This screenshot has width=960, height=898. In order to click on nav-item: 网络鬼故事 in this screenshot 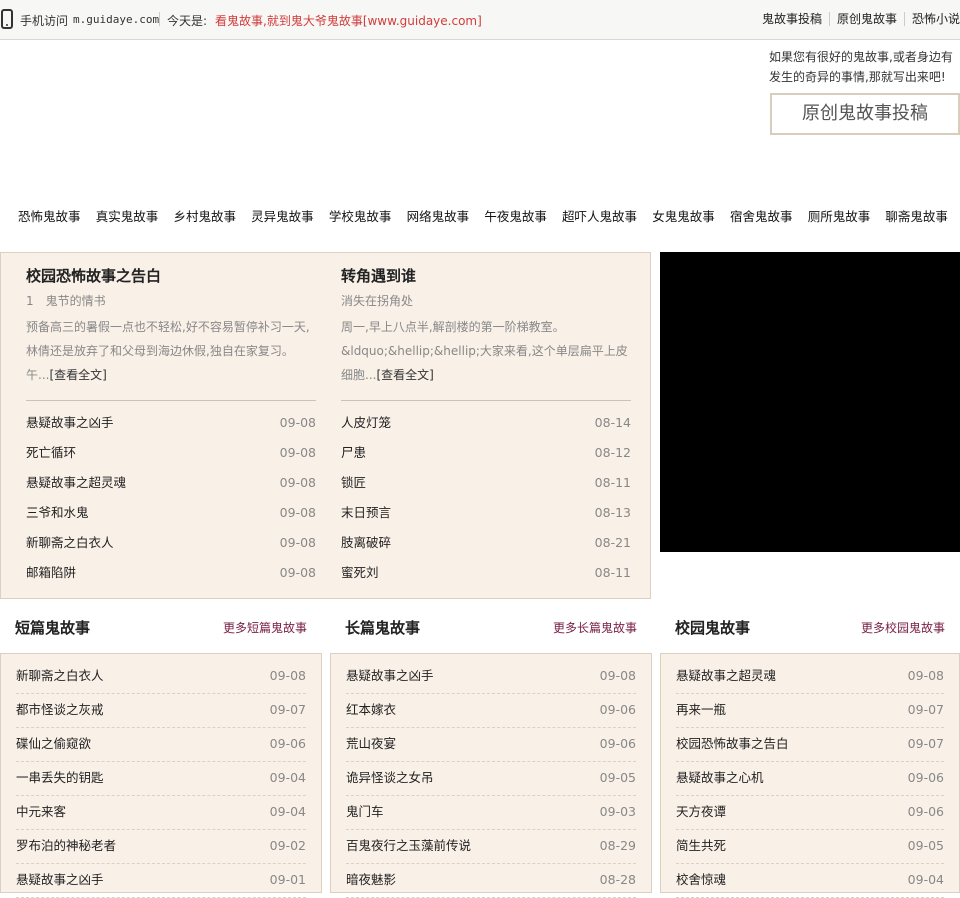, I will do `click(438, 215)`.